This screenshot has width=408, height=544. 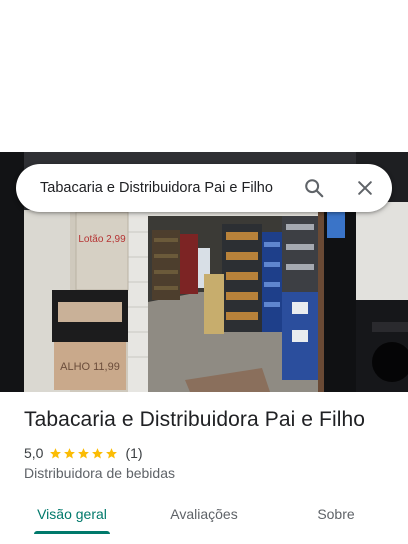 I want to click on cardboard-sign-text: ALHO 11,99, so click(x=90, y=367).